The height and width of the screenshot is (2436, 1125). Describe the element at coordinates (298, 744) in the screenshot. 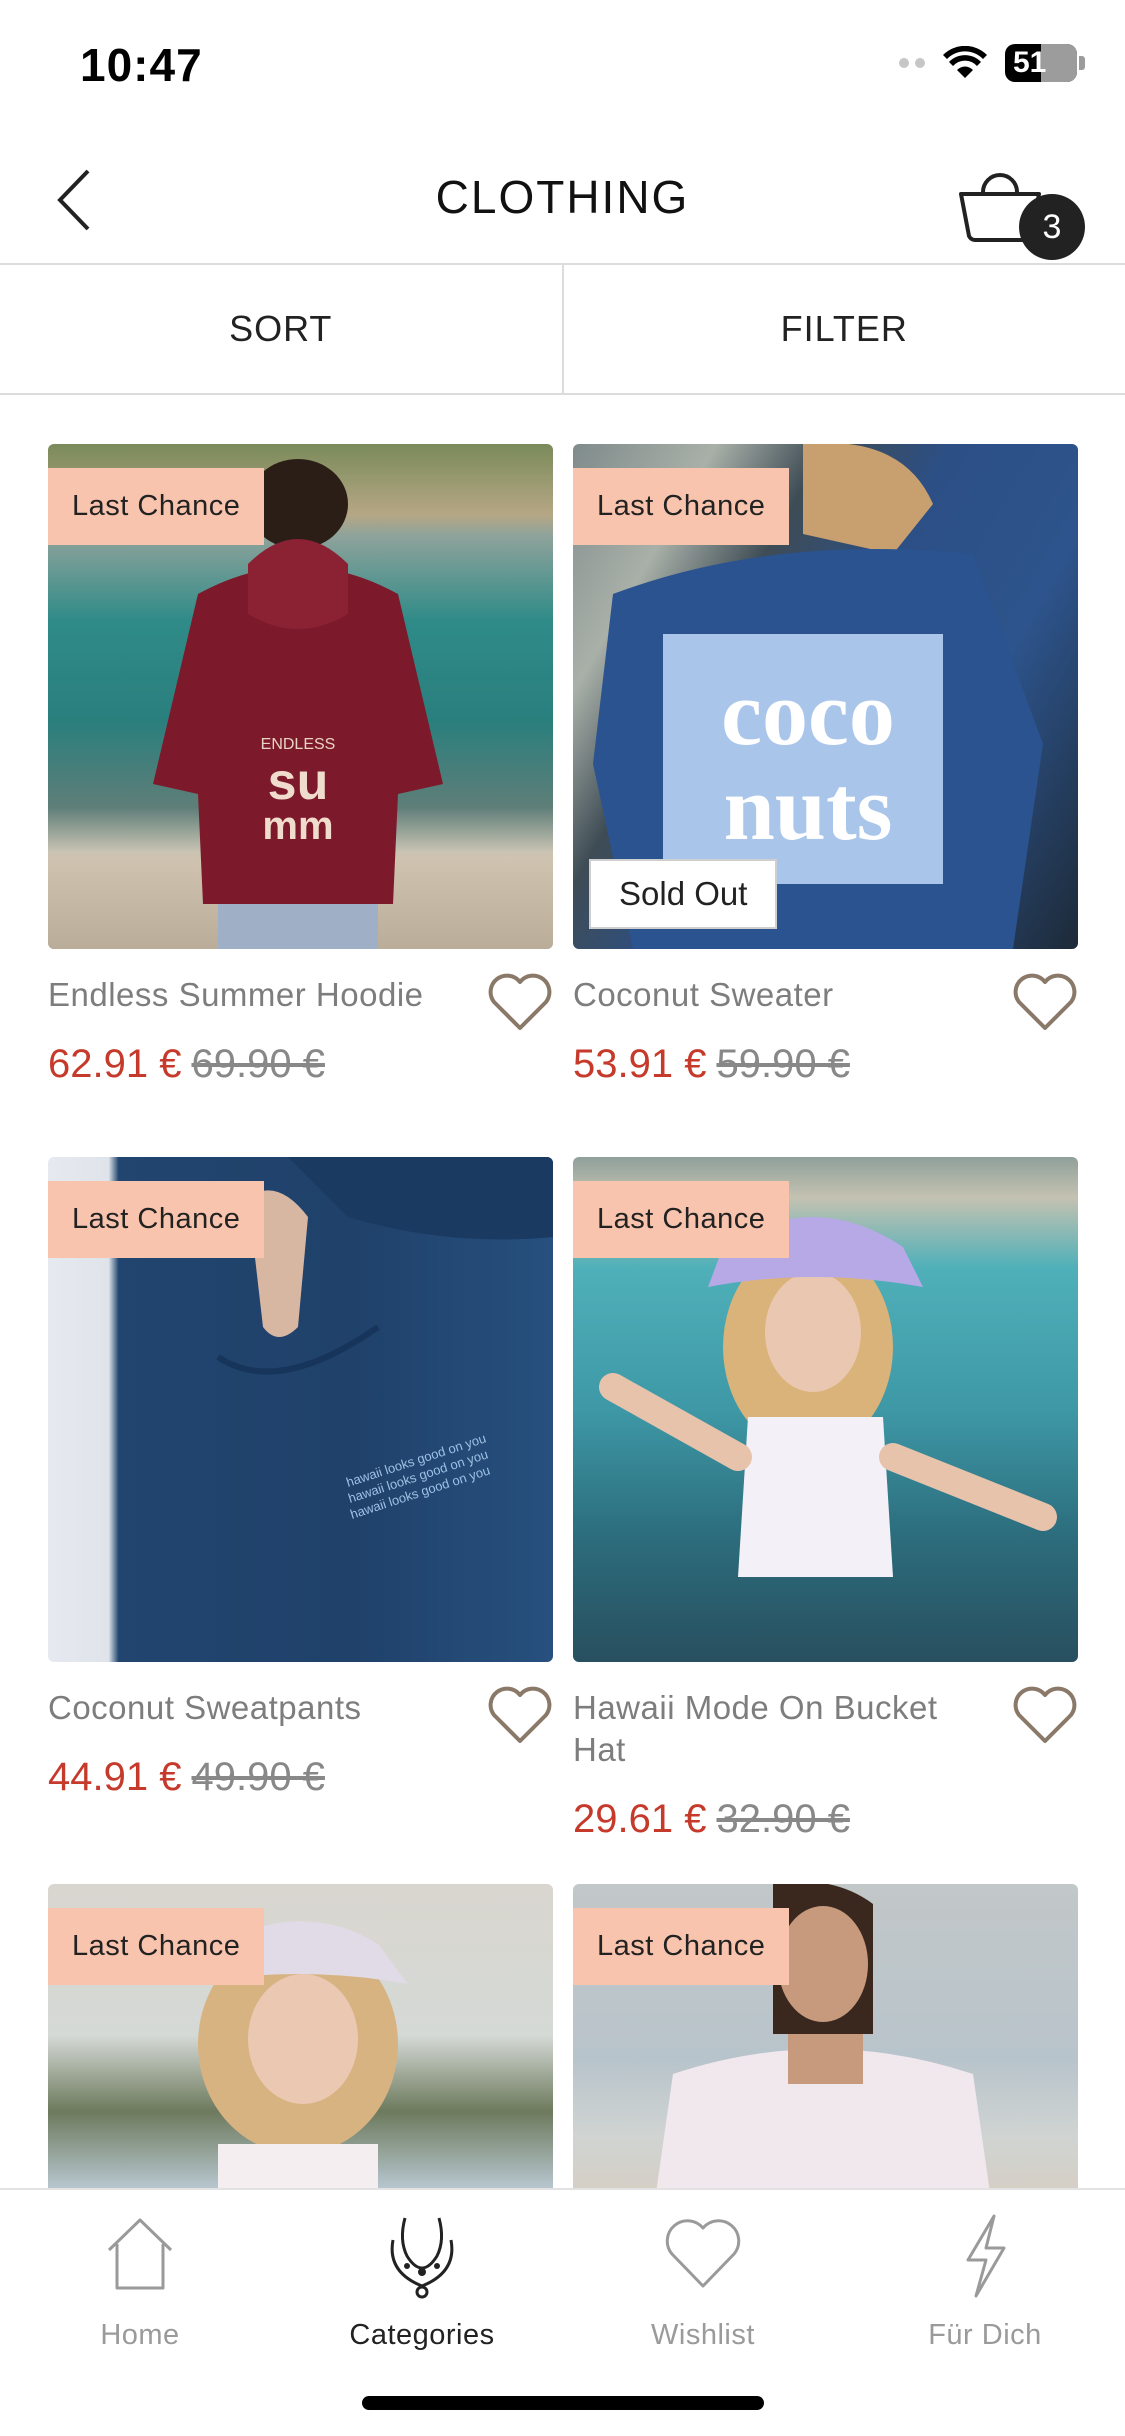

I see `svg-text: ENDLESS` at that location.